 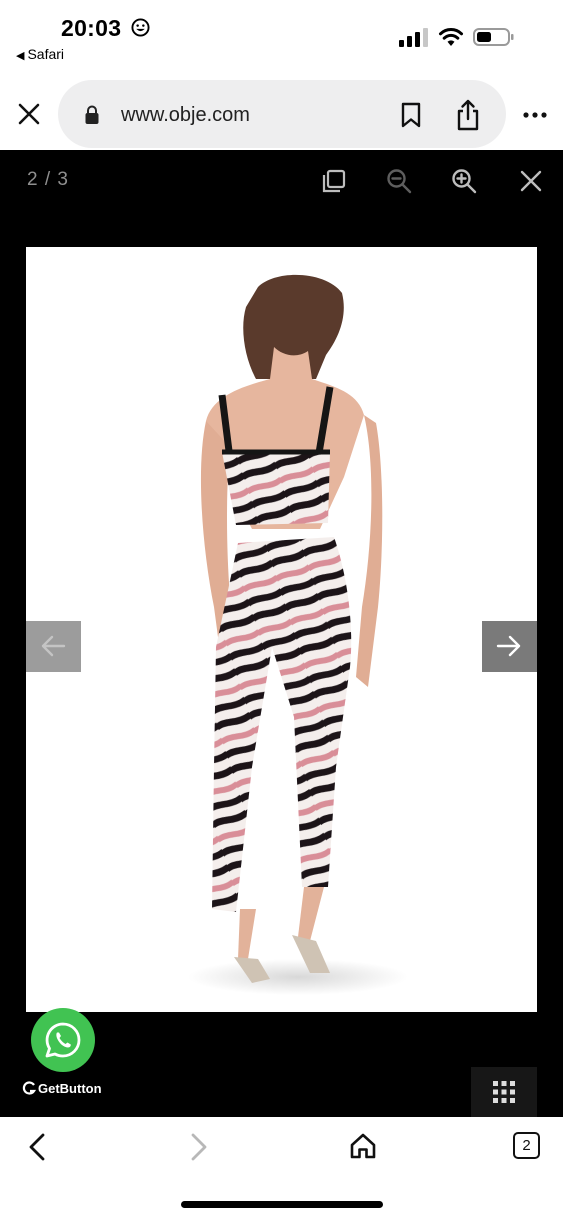 What do you see at coordinates (20, 56) in the screenshot?
I see `back-triangle-icon: ◀` at bounding box center [20, 56].